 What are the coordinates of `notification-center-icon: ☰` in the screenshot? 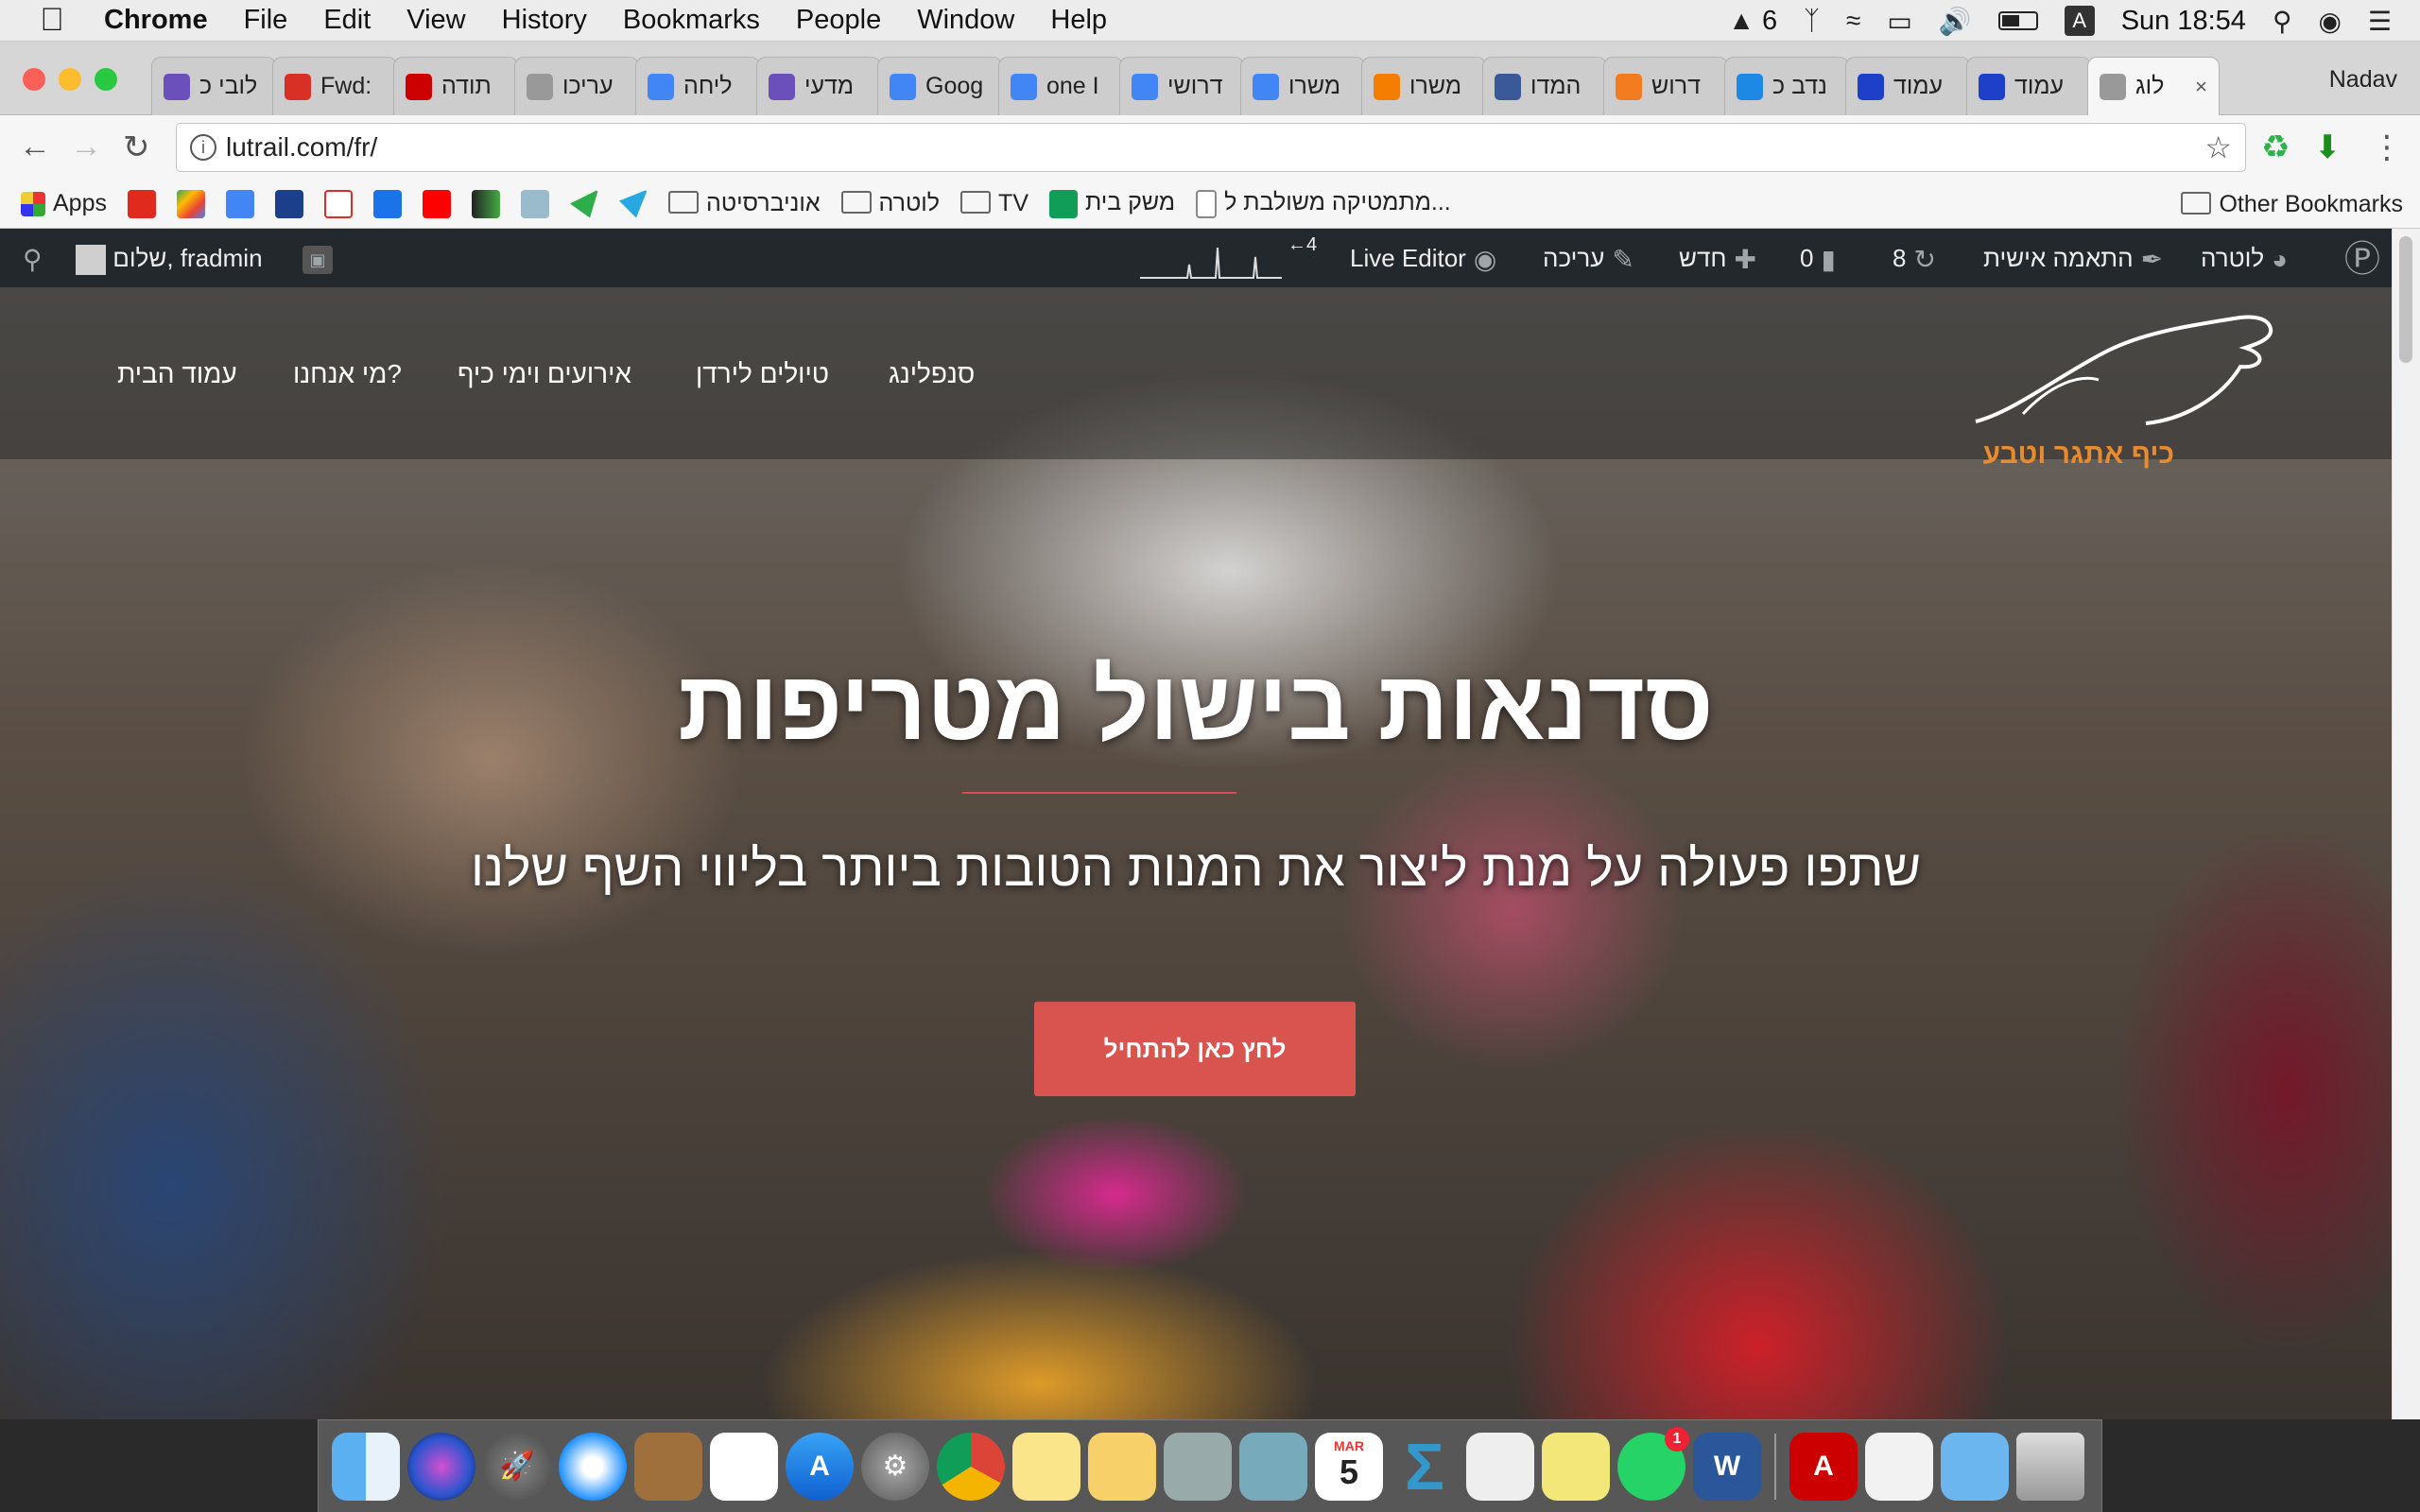 It's located at (2380, 21).